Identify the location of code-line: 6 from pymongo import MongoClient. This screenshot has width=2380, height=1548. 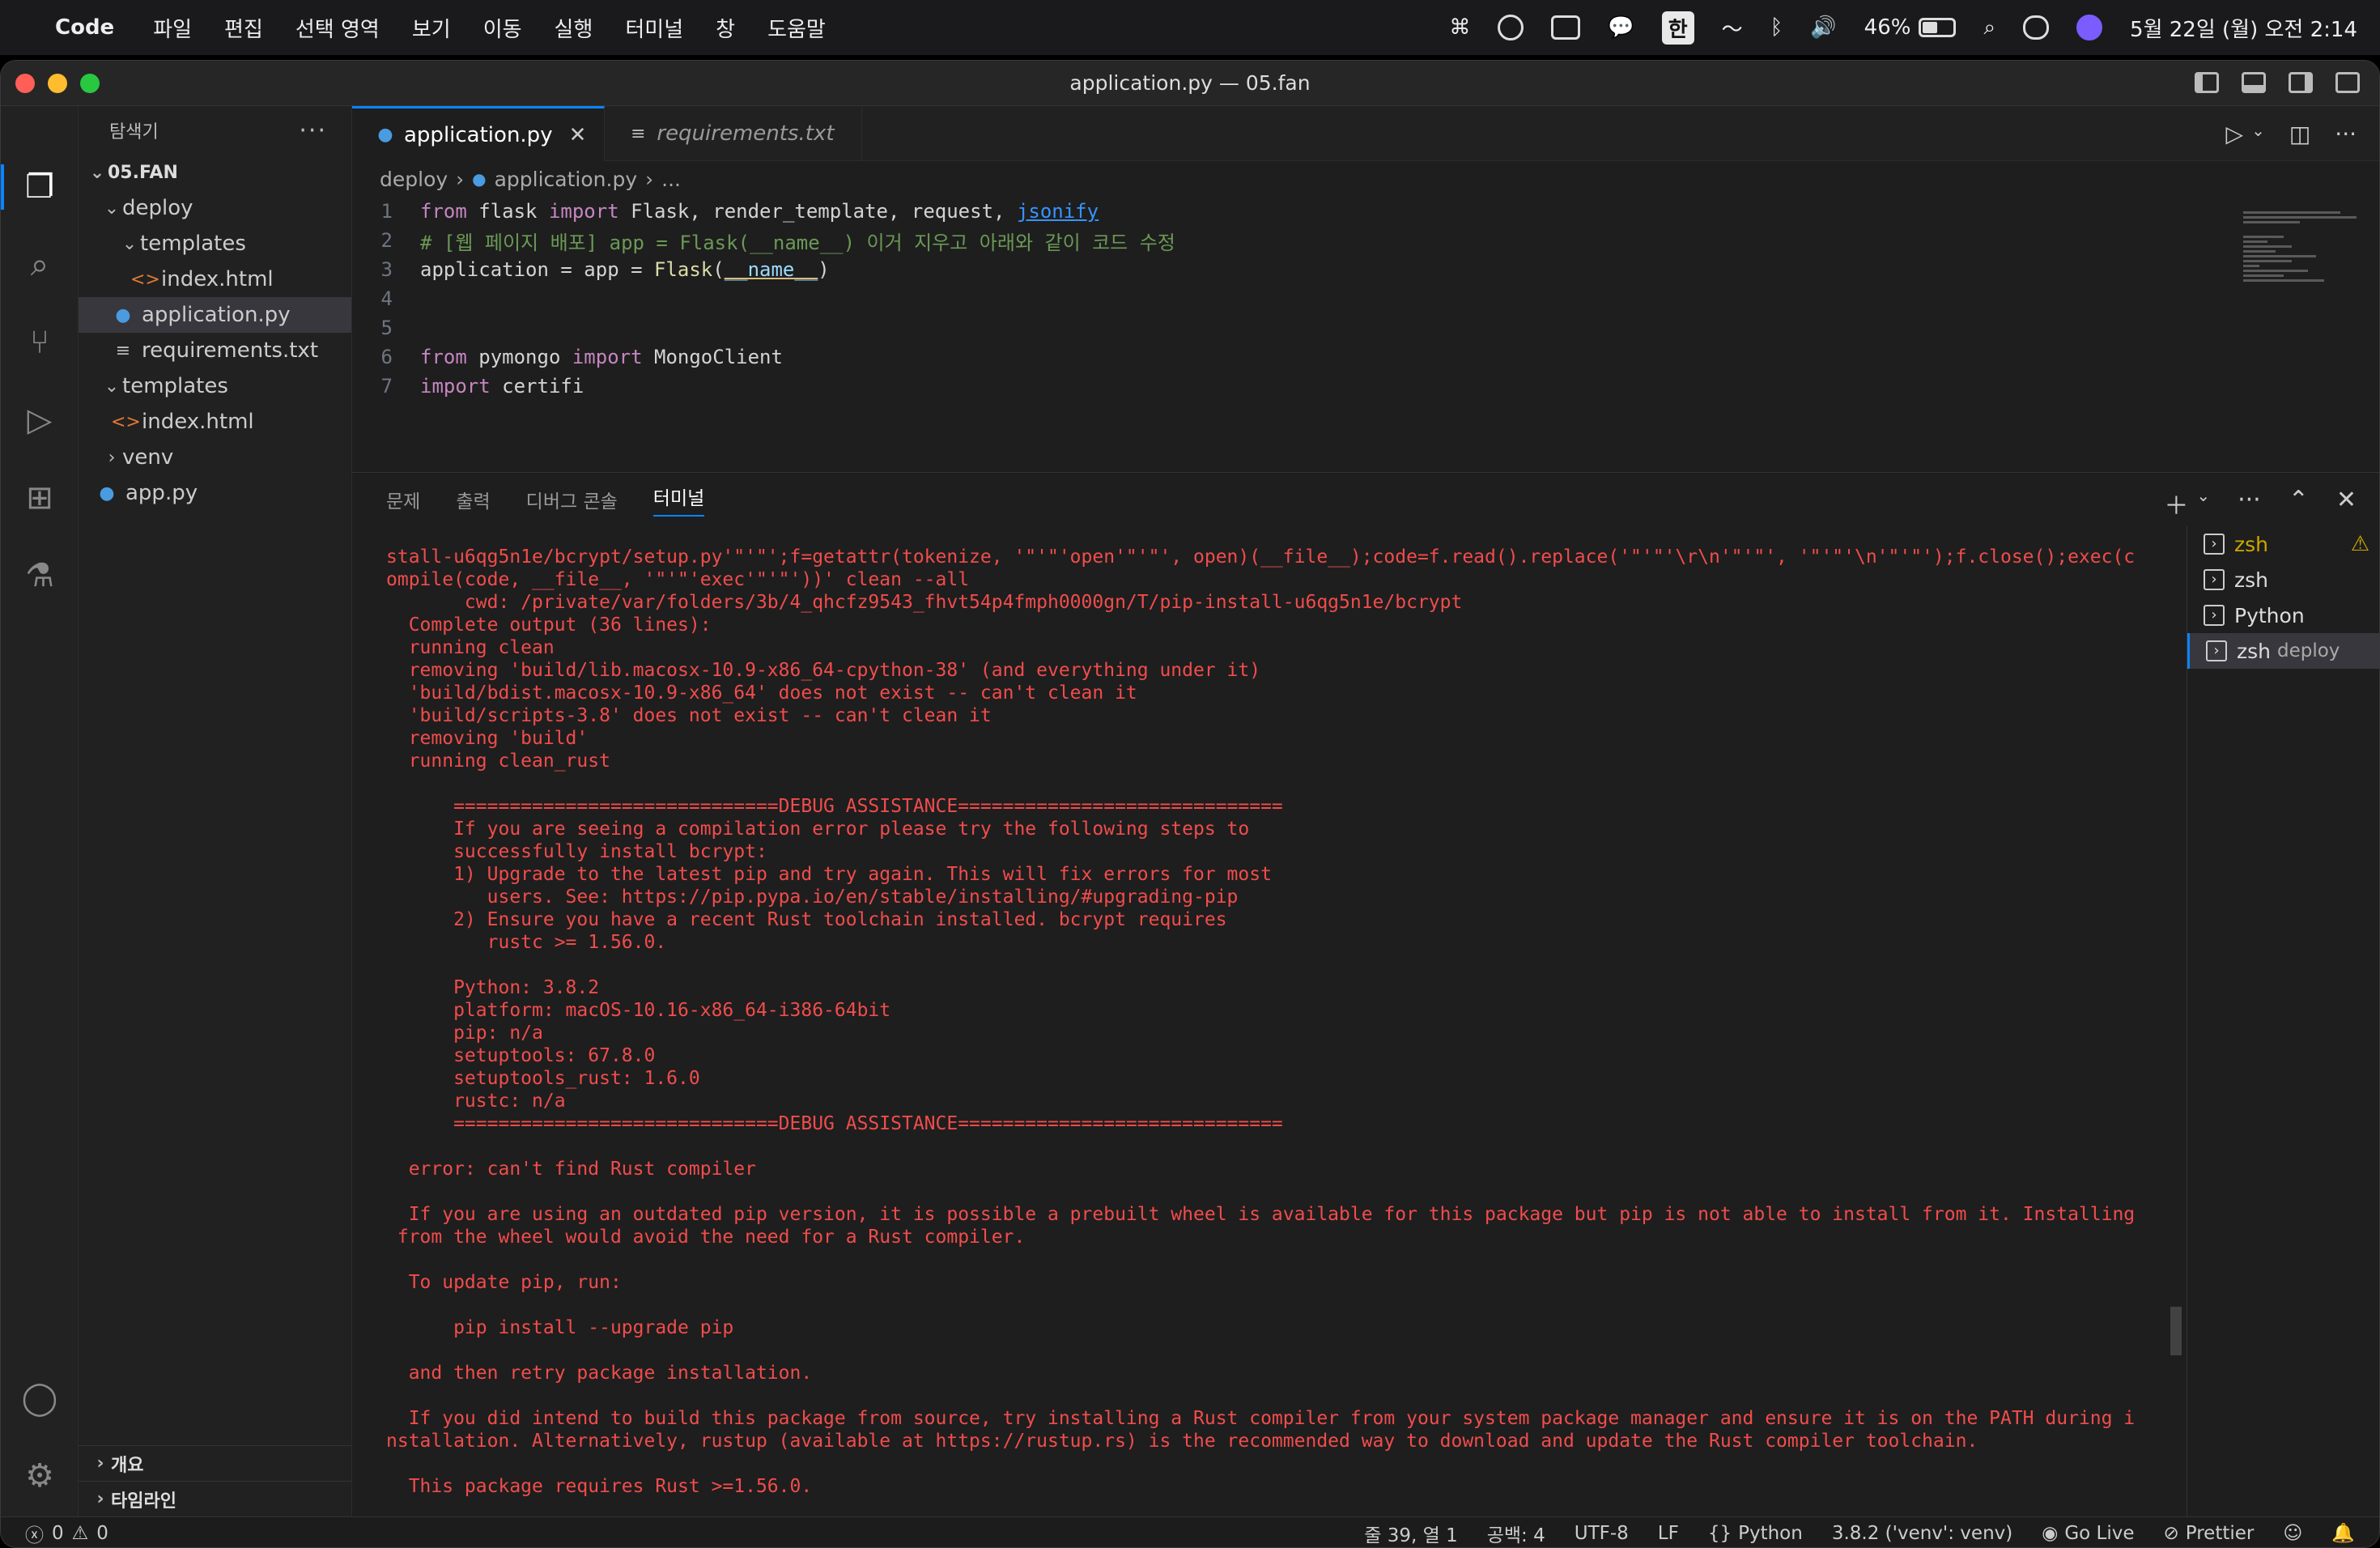
(1365, 357).